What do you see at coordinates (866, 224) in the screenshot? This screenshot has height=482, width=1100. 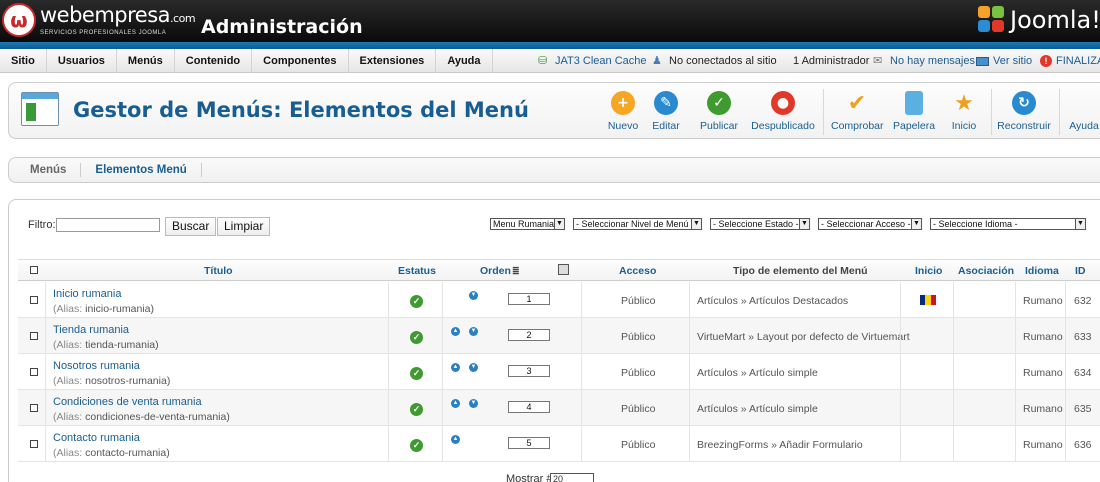 I see `access-select-value: - Seleccionar Acceso -` at bounding box center [866, 224].